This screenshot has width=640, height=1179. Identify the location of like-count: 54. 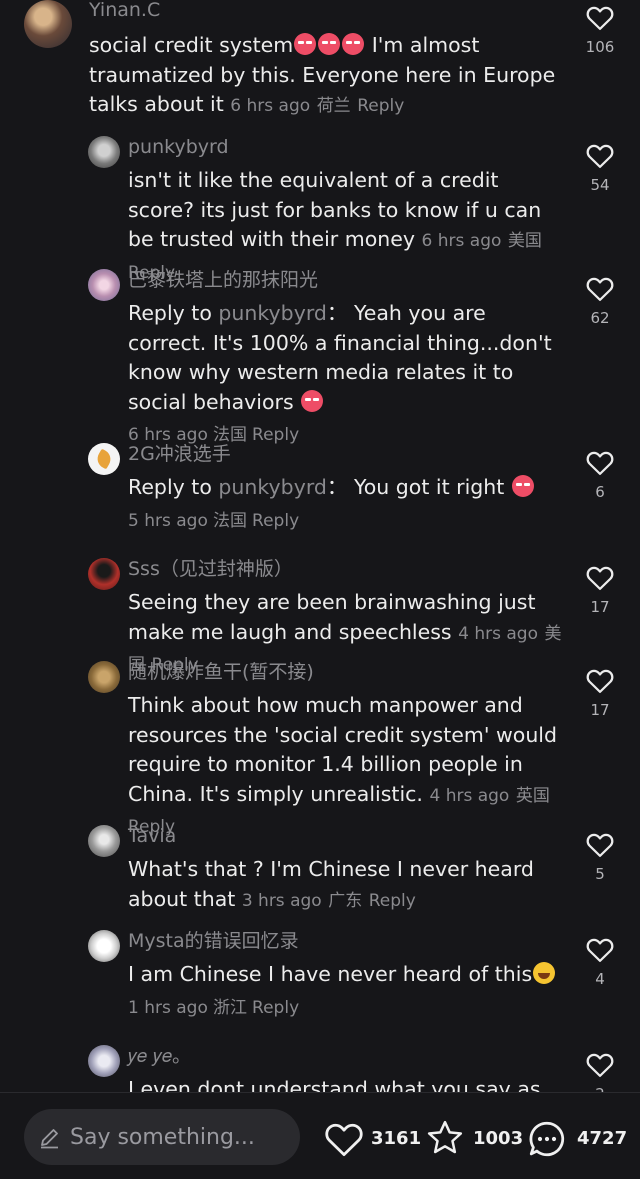
(600, 185).